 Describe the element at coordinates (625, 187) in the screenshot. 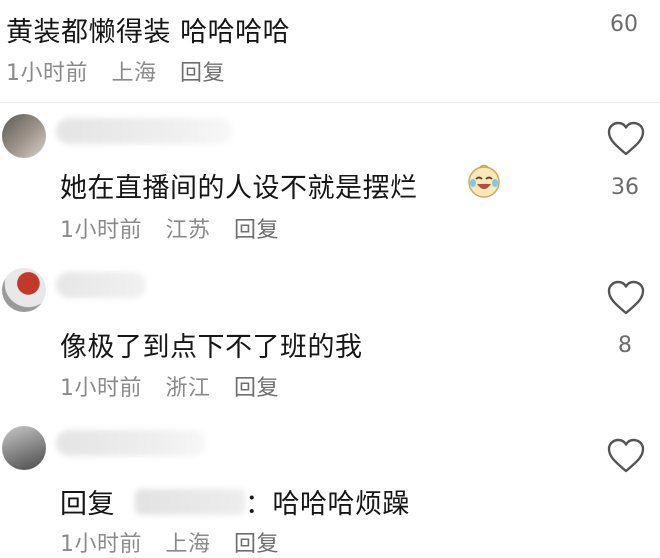

I see `comment-2-like-count: 36` at that location.